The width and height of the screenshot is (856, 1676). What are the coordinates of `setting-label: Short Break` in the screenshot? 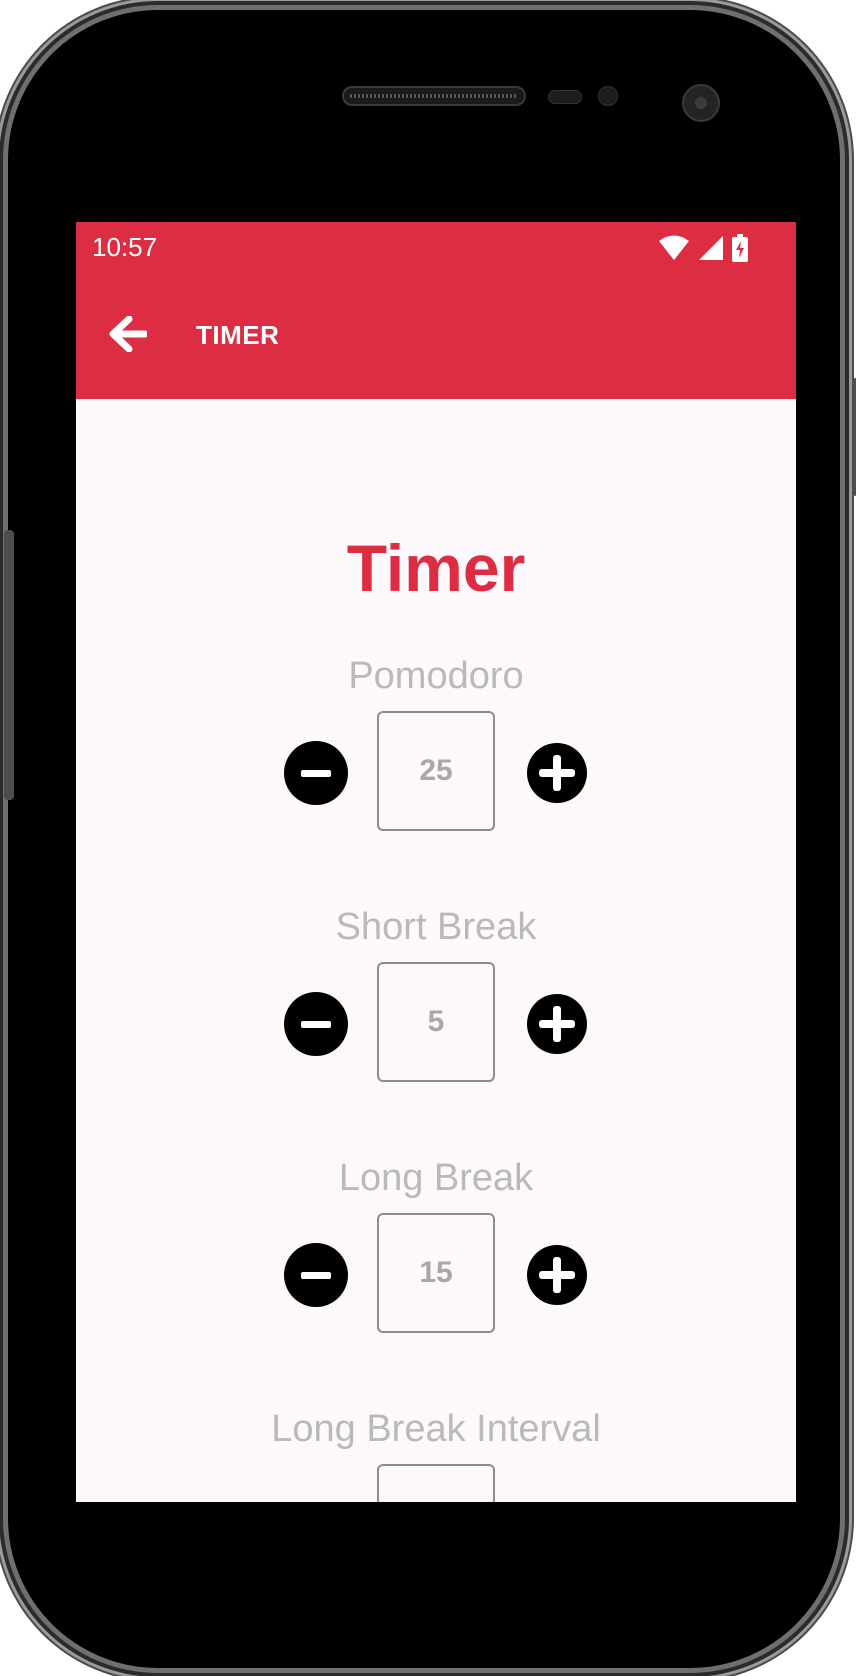 It's located at (436, 927).